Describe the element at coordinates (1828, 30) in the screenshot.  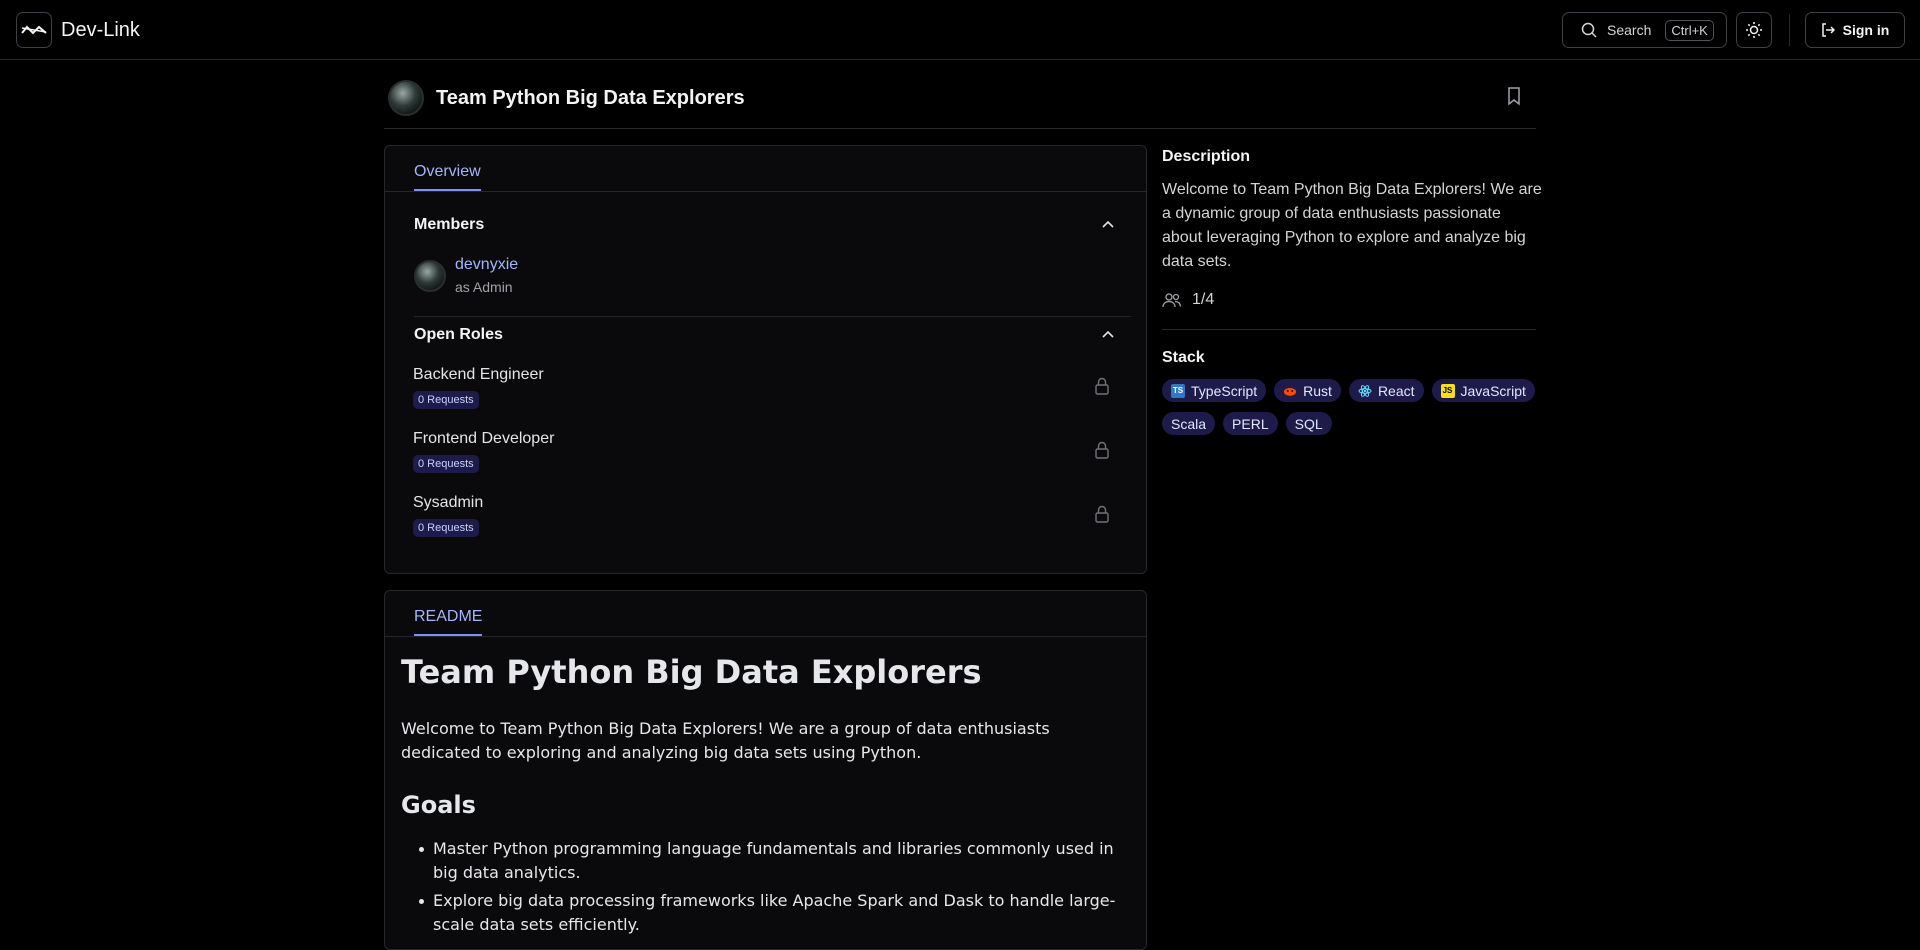
I see `sign-in-icon` at that location.